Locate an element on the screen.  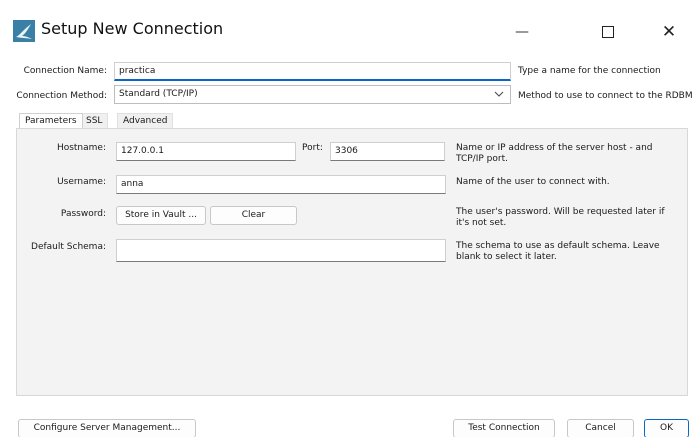
default-schema-label: Default Schema: is located at coordinates (68, 247).